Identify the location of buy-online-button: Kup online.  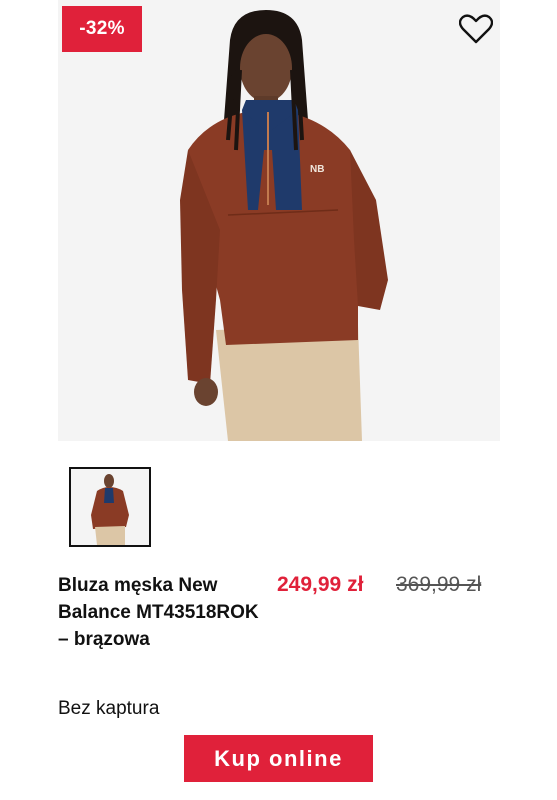
(278, 758).